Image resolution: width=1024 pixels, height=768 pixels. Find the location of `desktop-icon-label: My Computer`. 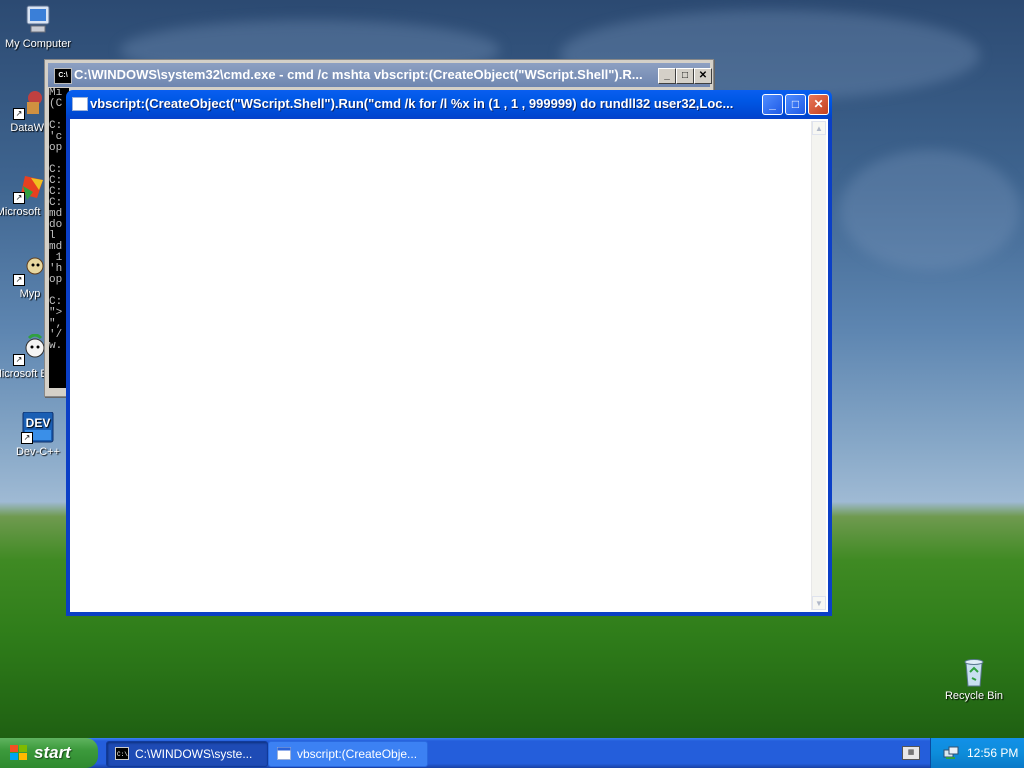

desktop-icon-label: My Computer is located at coordinates (38, 44).